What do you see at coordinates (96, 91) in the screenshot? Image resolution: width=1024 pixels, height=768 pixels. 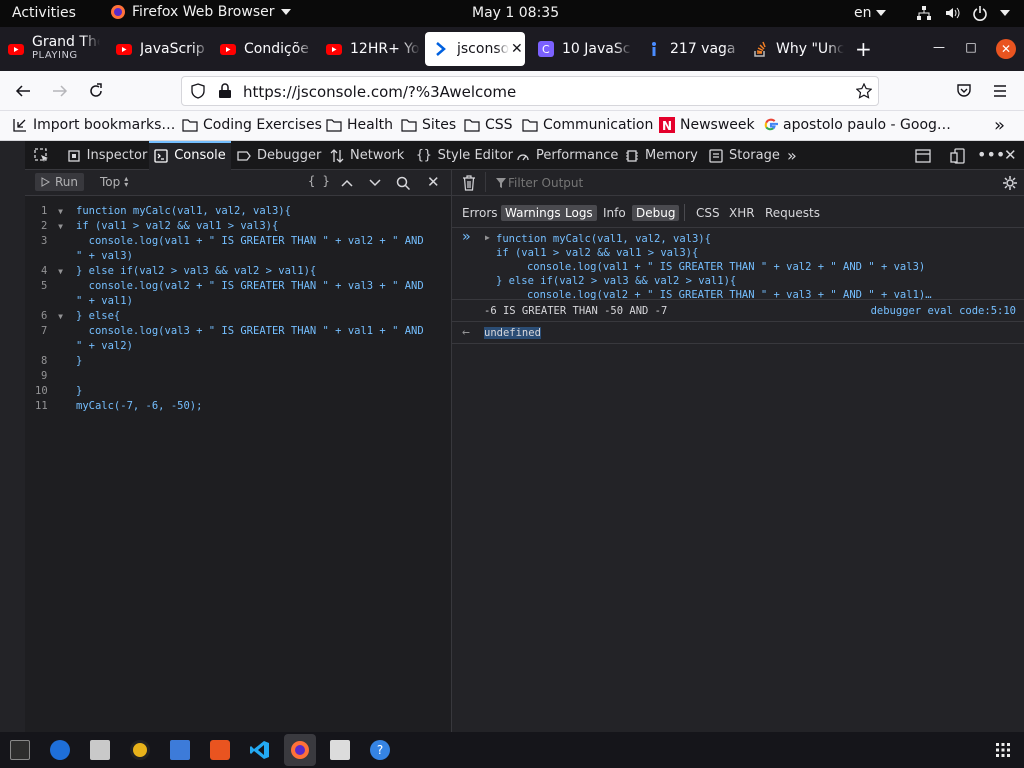 I see `reload-icon` at bounding box center [96, 91].